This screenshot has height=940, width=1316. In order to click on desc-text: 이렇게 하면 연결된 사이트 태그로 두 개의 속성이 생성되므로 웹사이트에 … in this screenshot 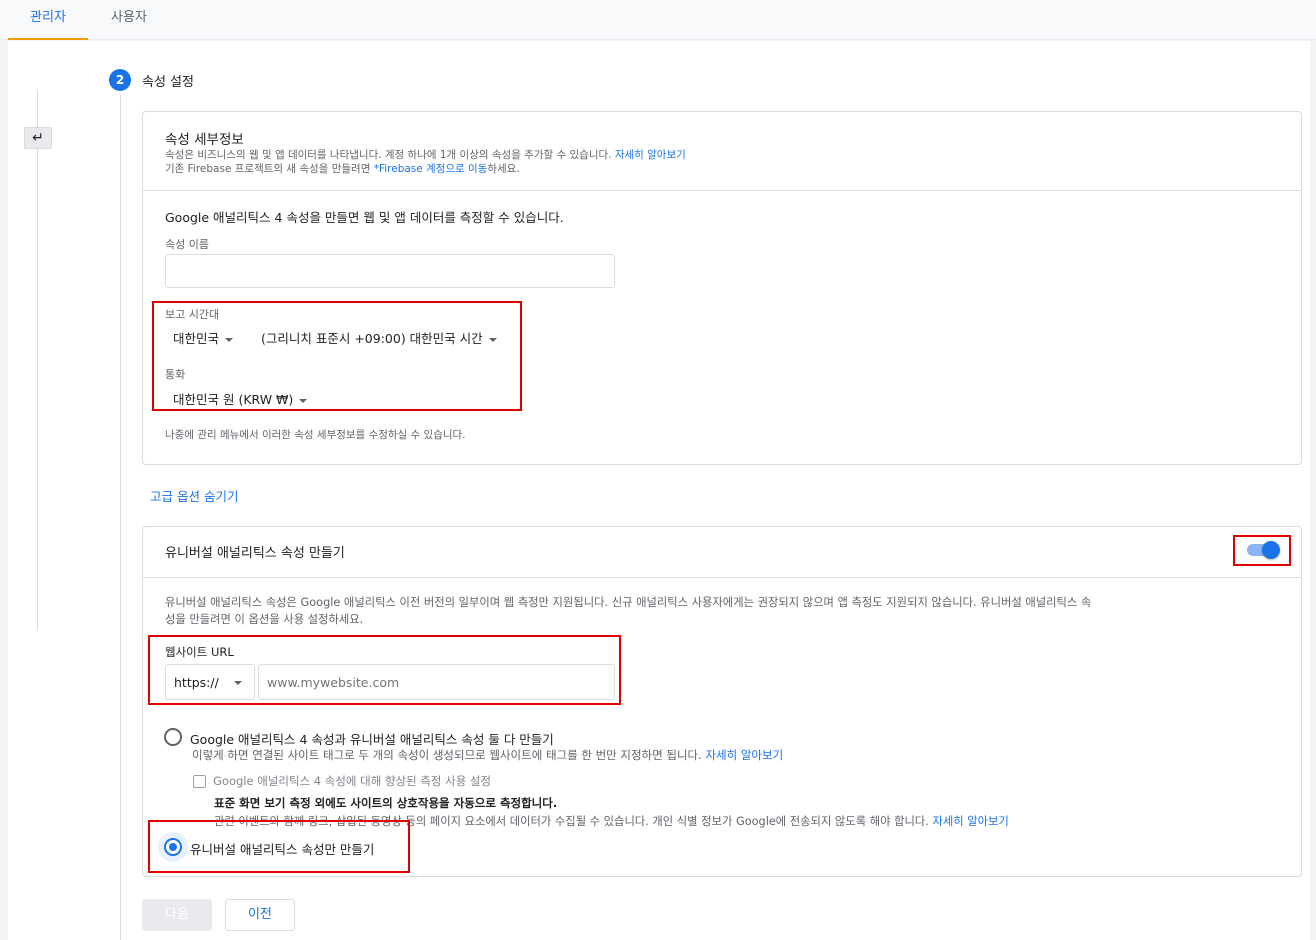, I will do `click(447, 755)`.